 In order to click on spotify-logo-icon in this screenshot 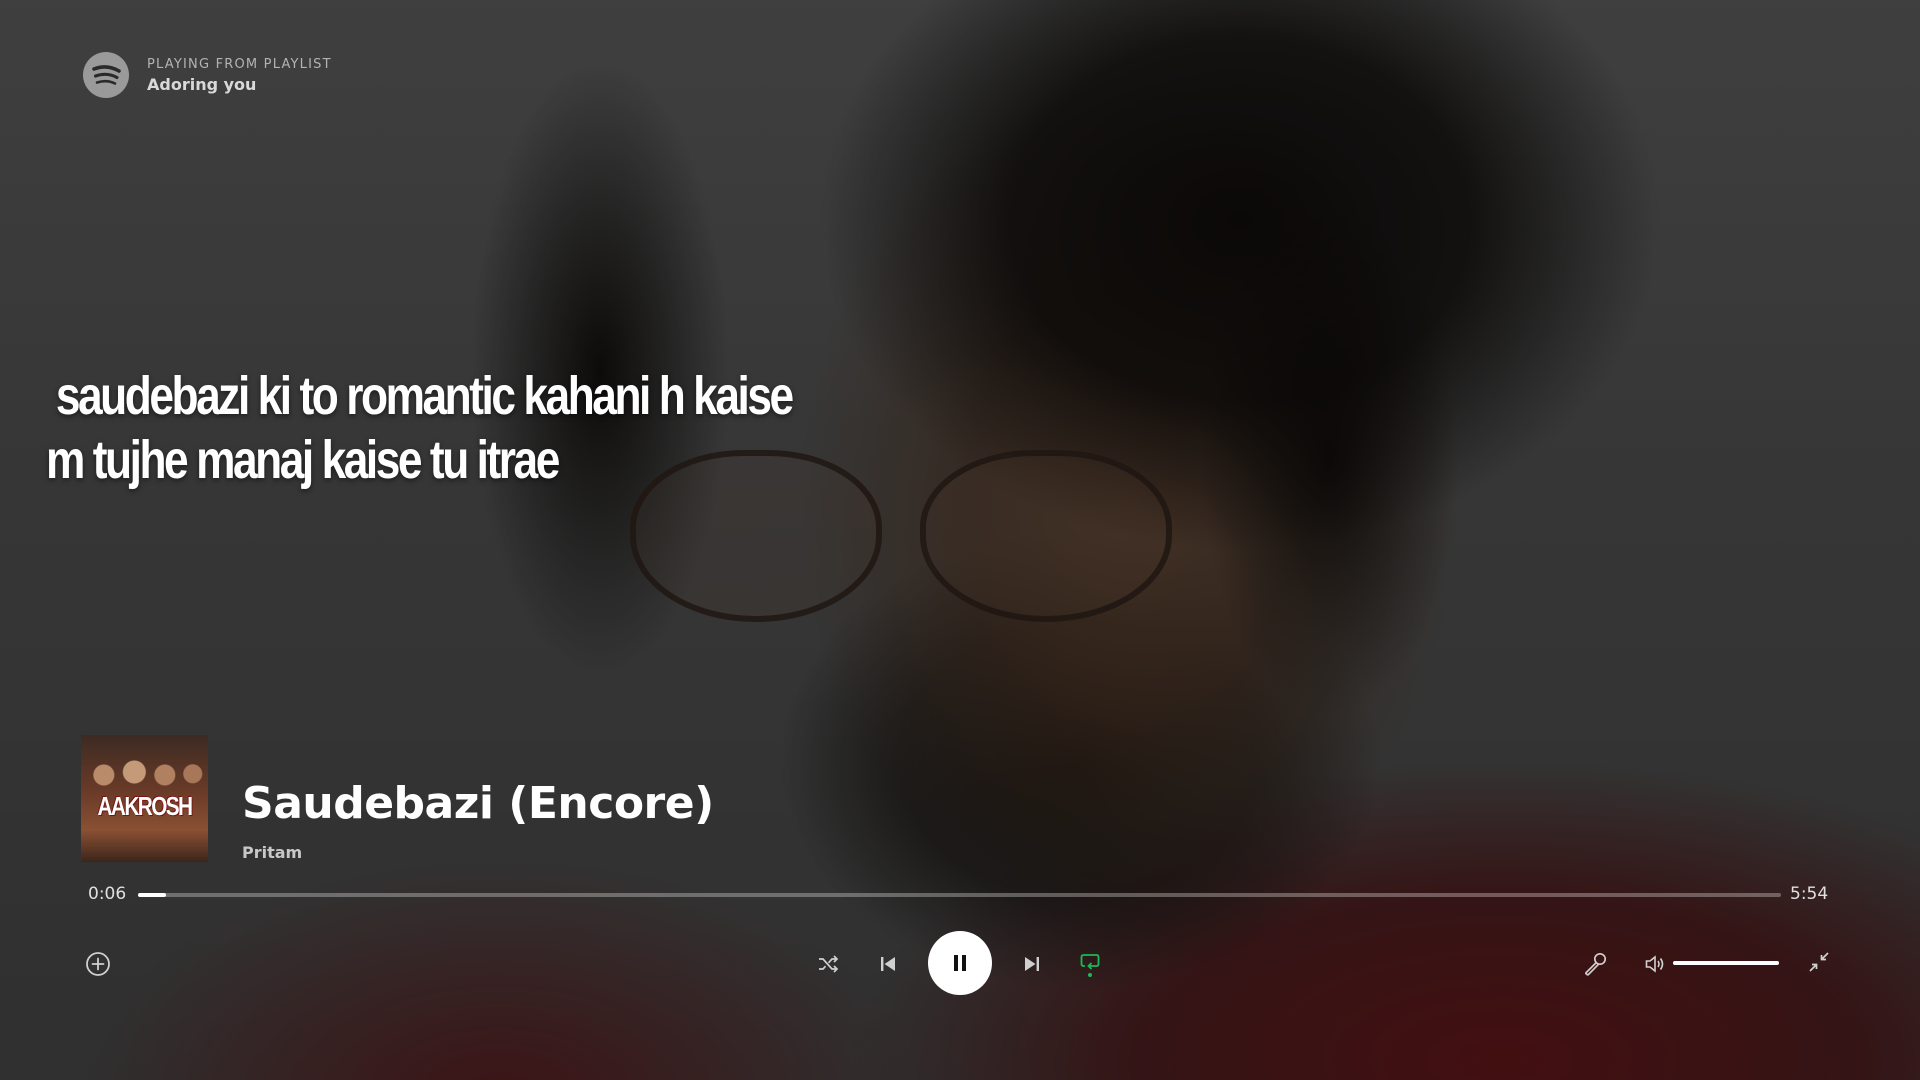, I will do `click(106, 75)`.